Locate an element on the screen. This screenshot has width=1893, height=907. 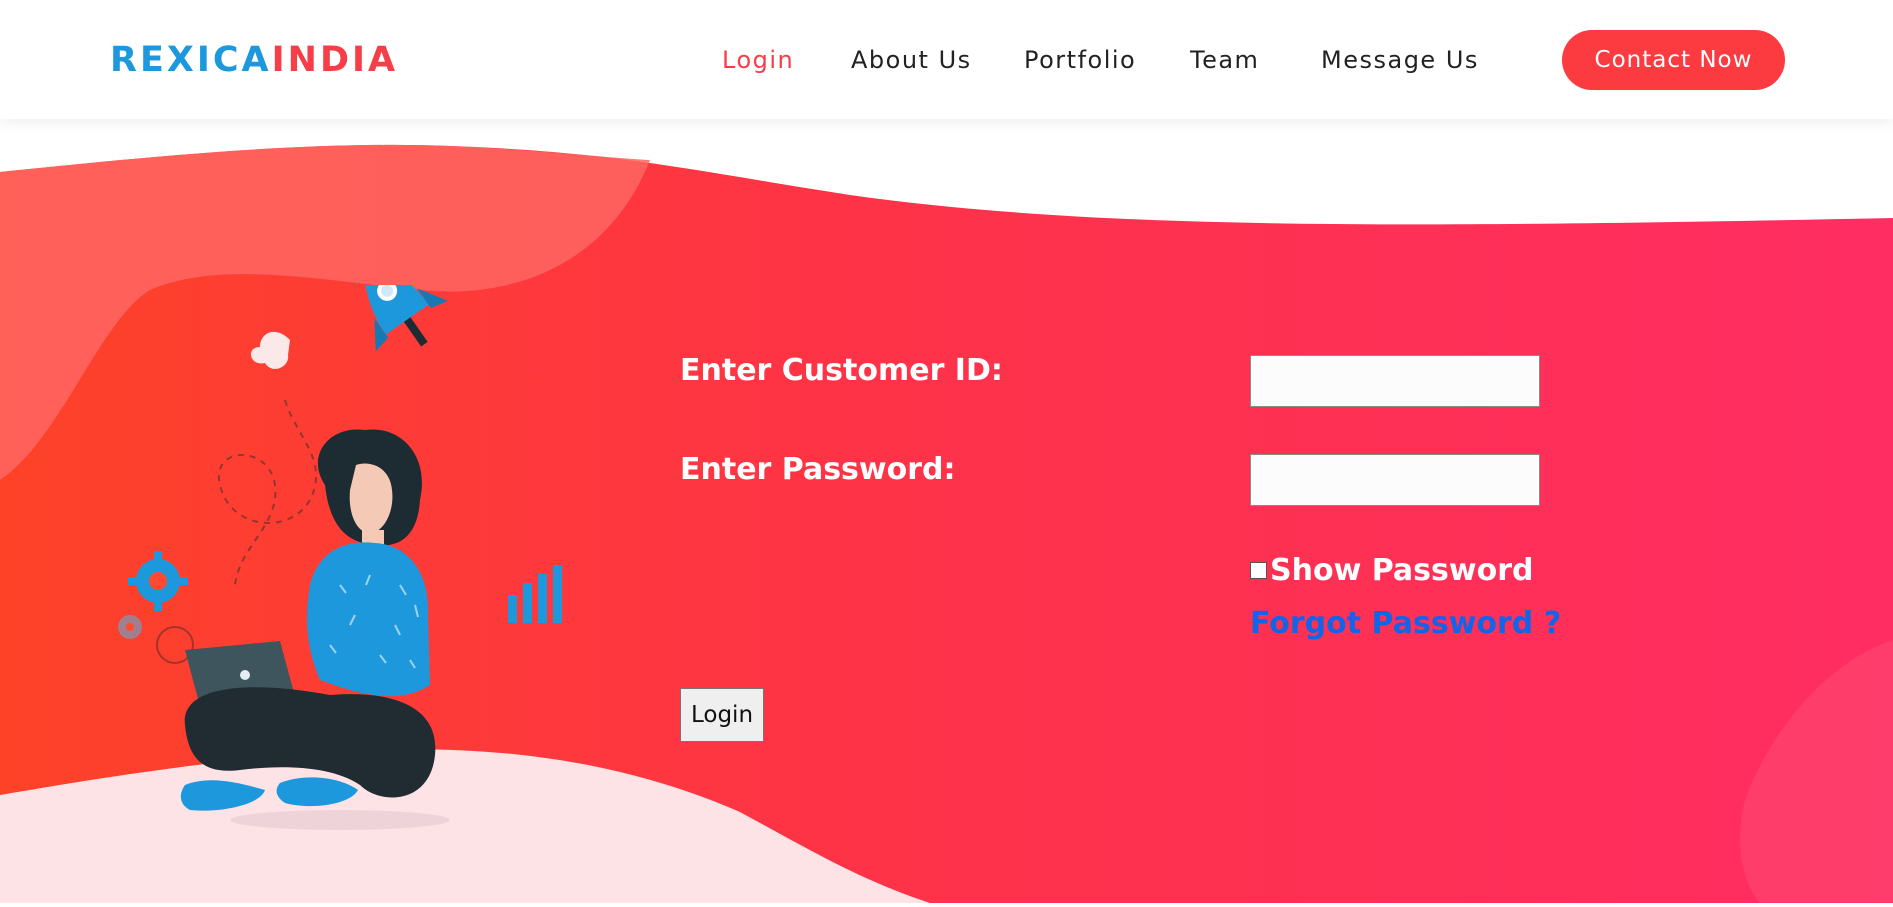
show-password-checkbox is located at coordinates (1258, 570).